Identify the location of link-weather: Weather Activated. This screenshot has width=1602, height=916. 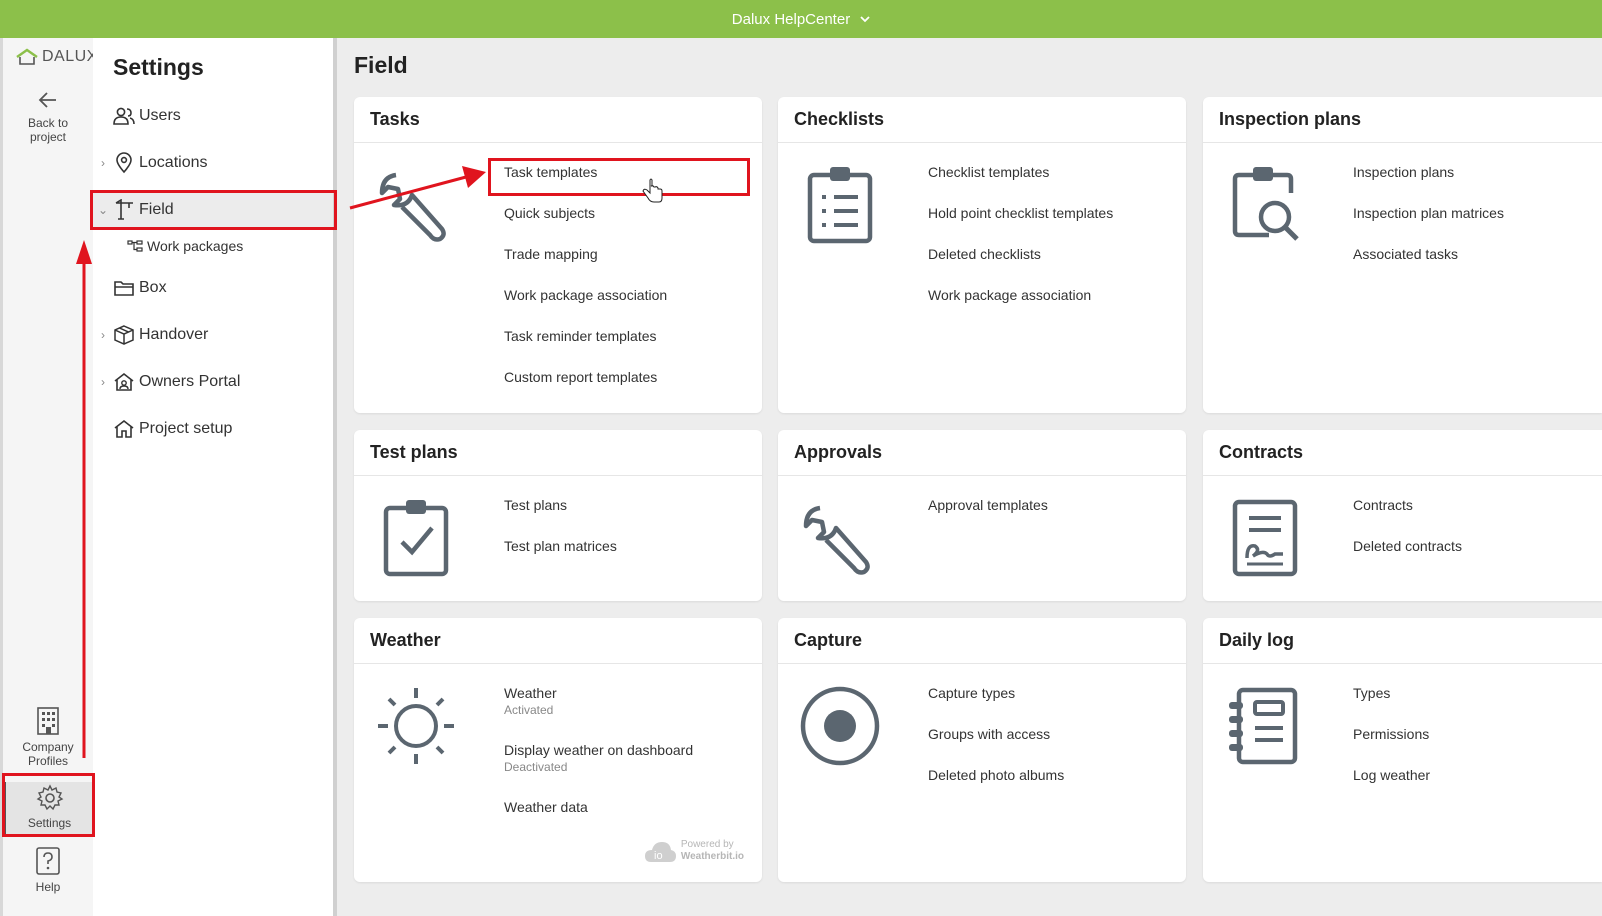
(598, 712).